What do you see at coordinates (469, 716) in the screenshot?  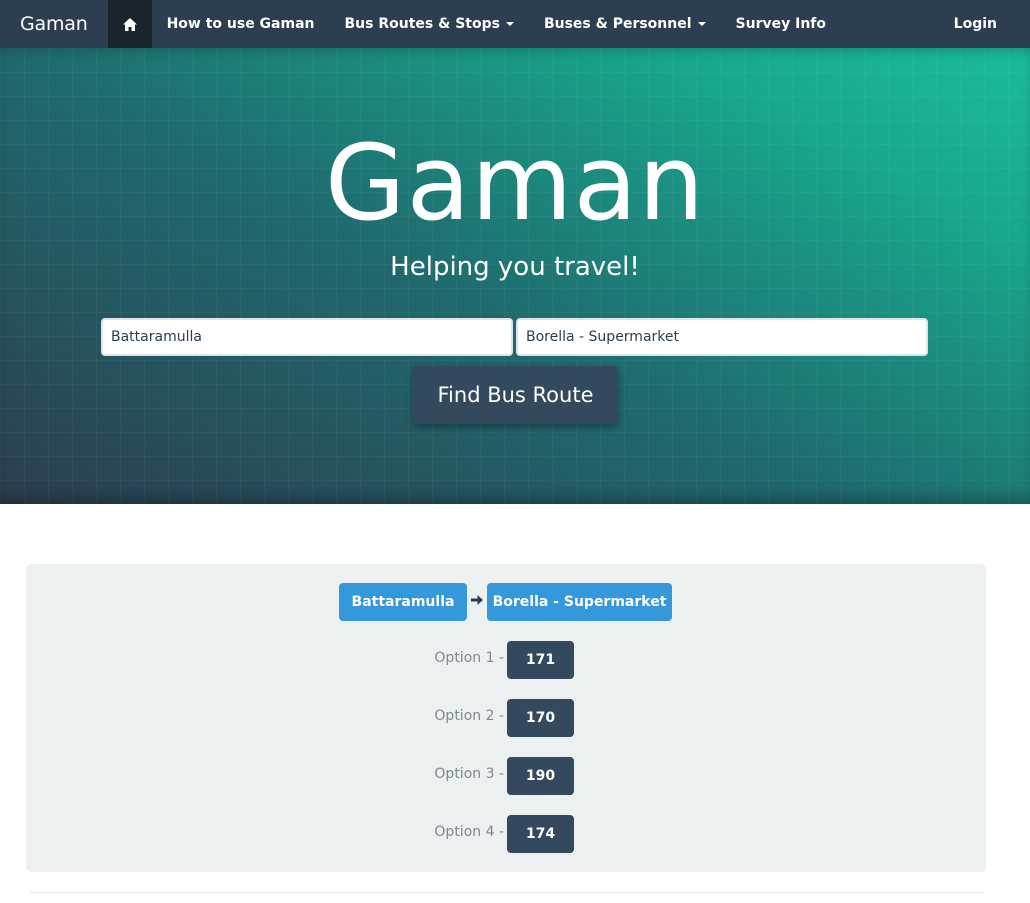 I see `option-label: Option 2 -` at bounding box center [469, 716].